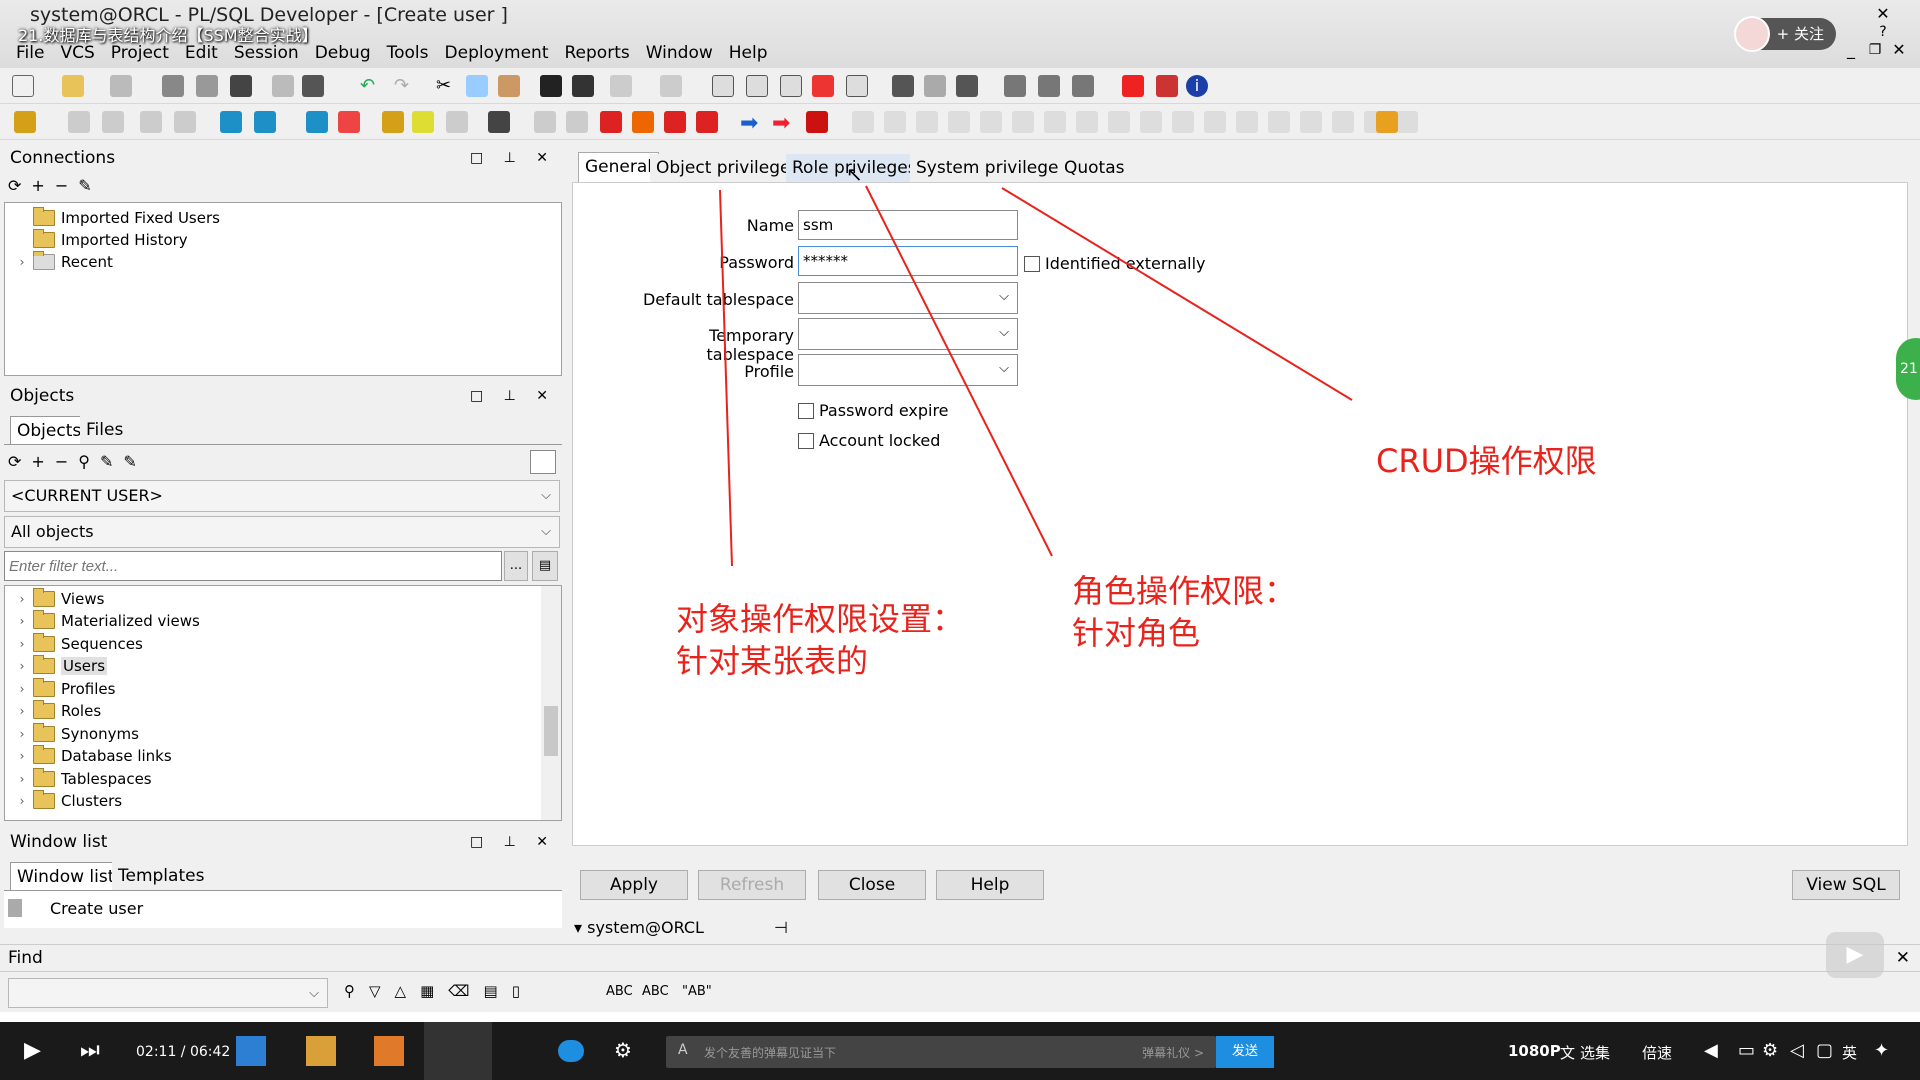 This screenshot has height=1080, width=1920. I want to click on debug-stop-icon, so click(643, 122).